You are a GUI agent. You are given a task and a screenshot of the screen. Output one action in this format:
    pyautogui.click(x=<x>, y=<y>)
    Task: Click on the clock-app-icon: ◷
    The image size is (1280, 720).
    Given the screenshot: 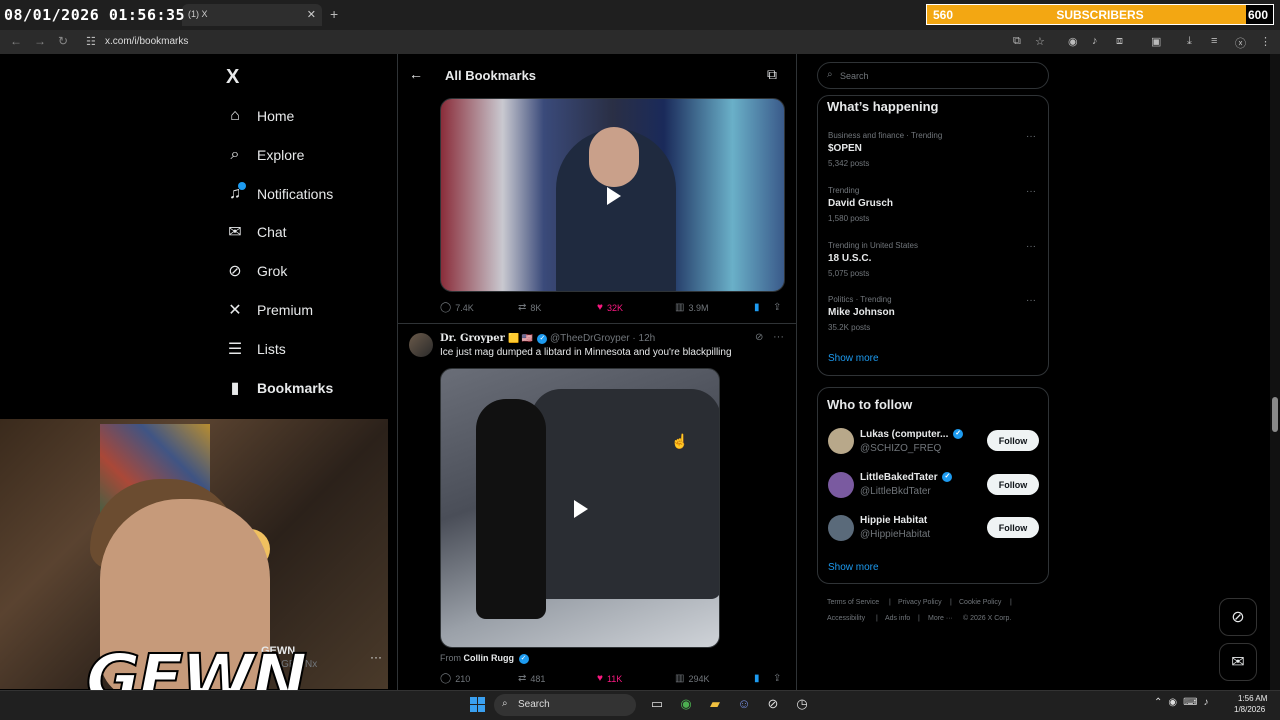 What is the action you would take?
    pyautogui.click(x=802, y=704)
    